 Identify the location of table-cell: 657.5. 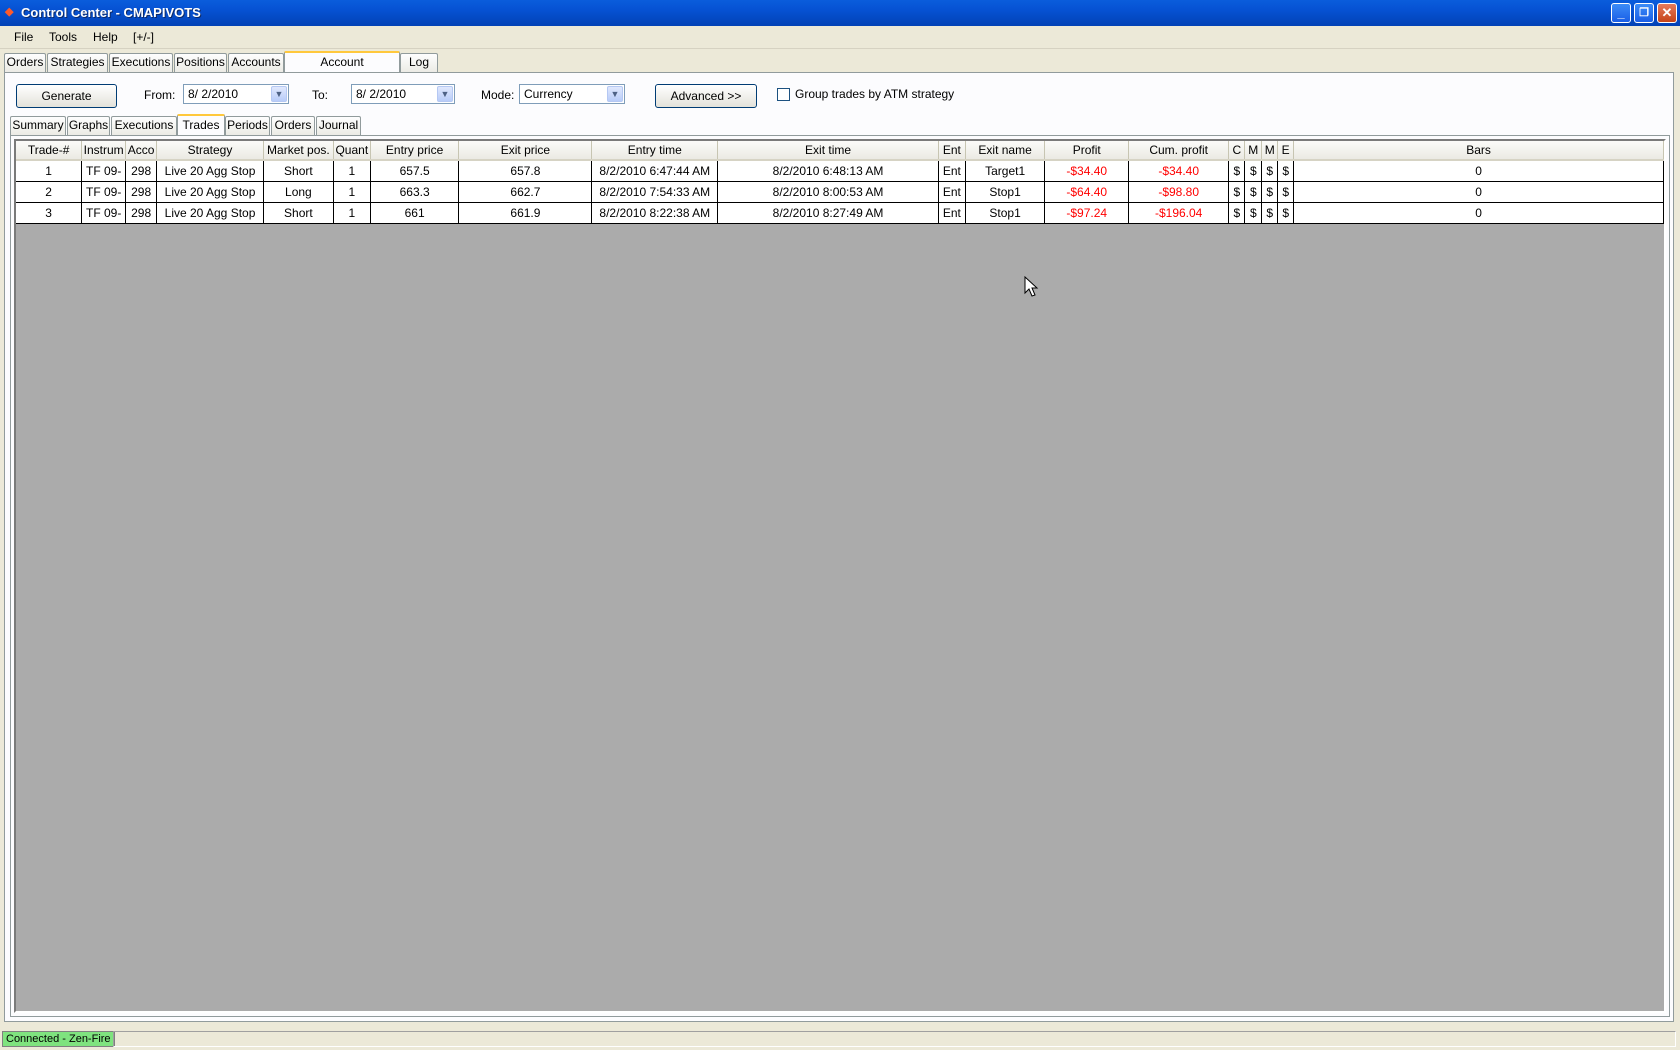
(415, 171).